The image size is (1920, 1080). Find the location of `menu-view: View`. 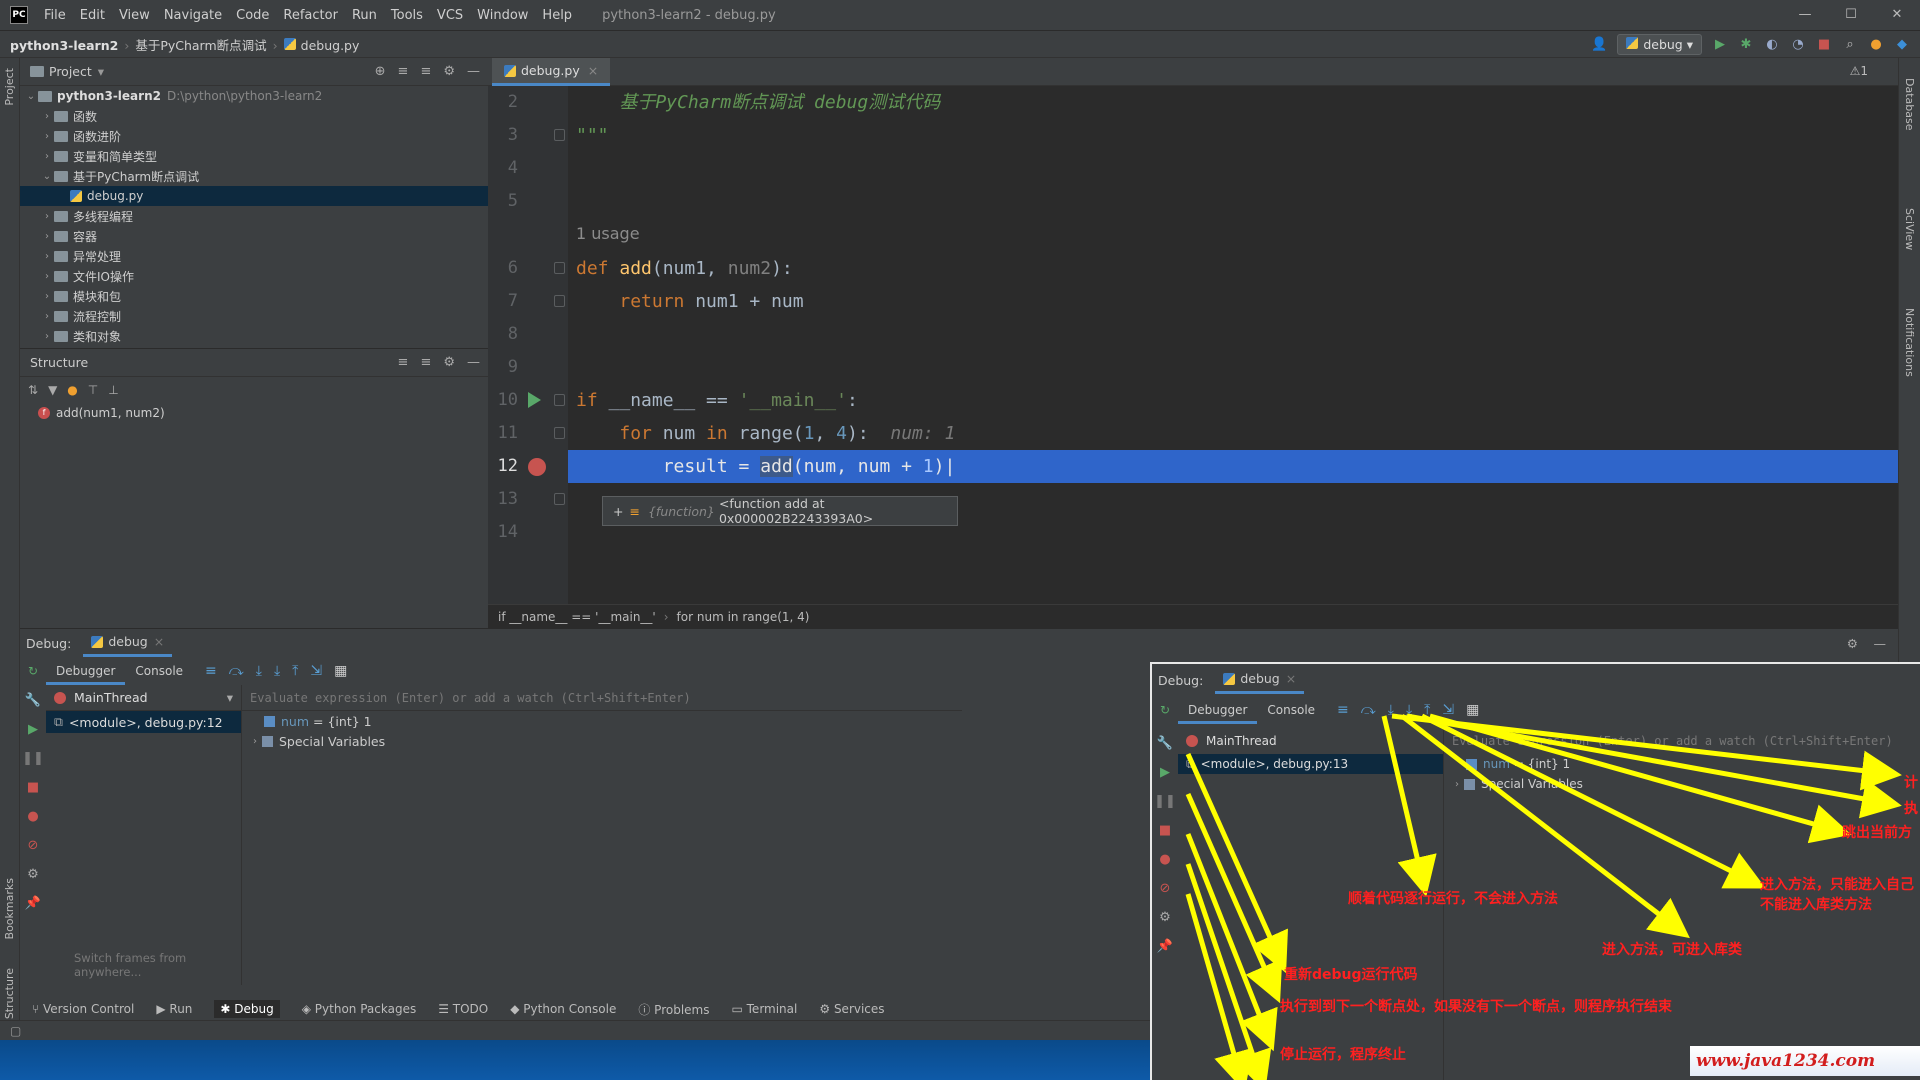

menu-view: View is located at coordinates (134, 15).